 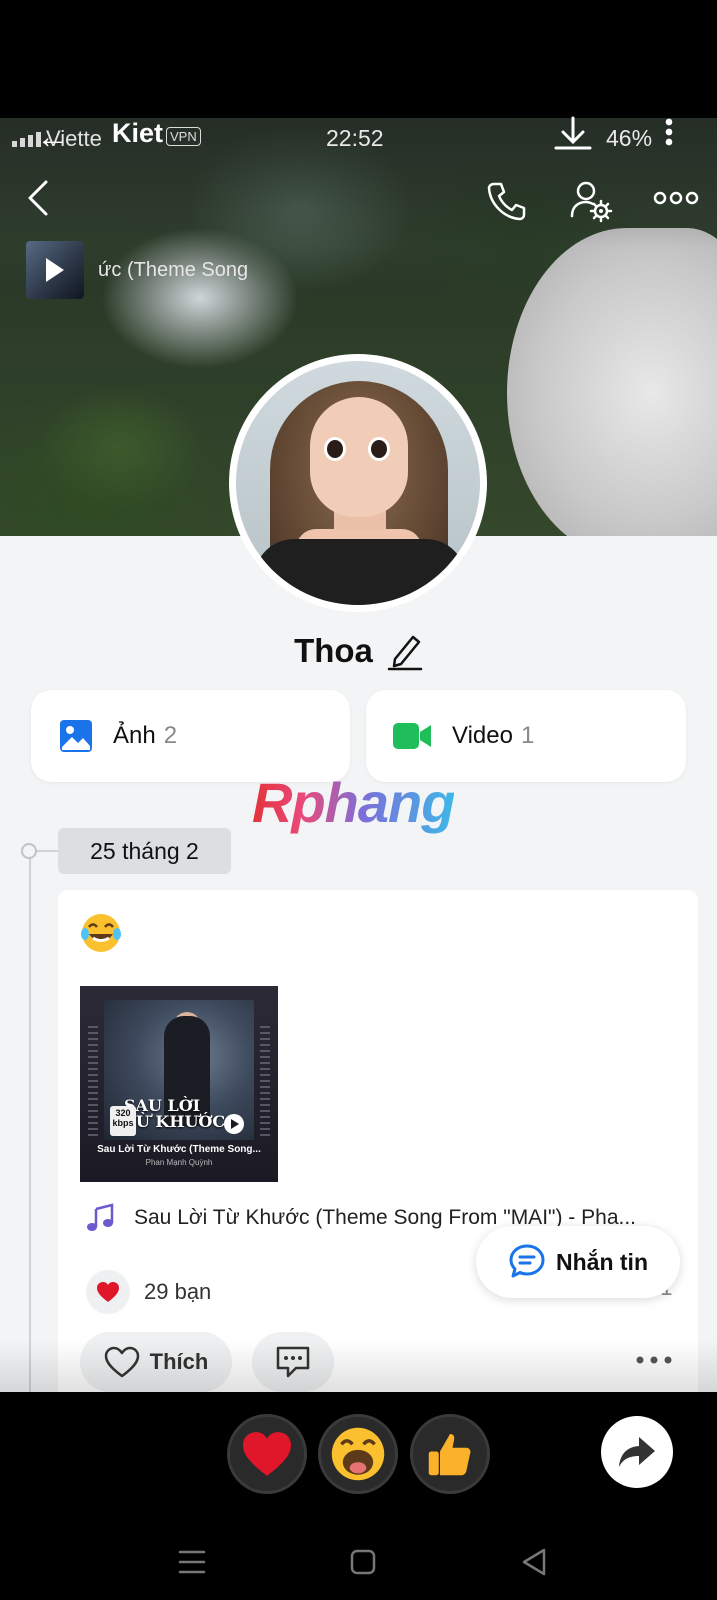 I want to click on reaction-bar, so click(x=358, y=1455).